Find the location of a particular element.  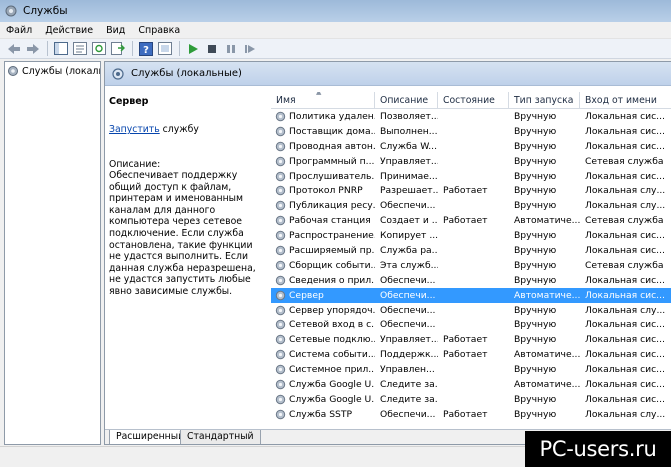

menu-file: Файл is located at coordinates (19, 30).